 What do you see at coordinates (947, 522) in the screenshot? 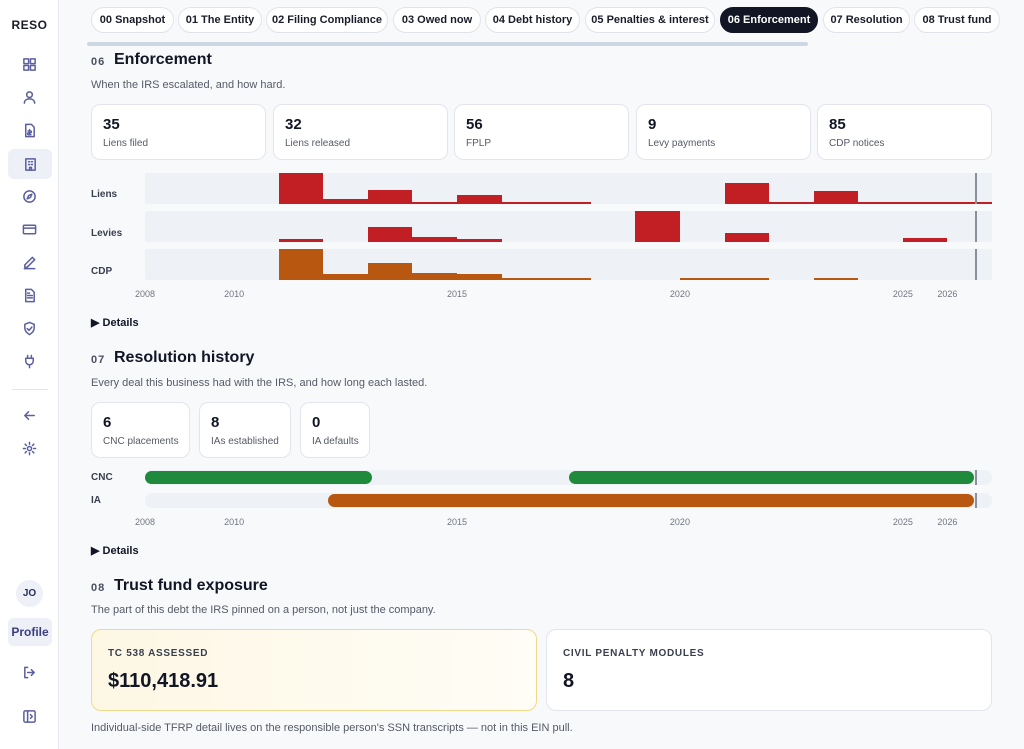
I see `axis-tick-label: 2026` at bounding box center [947, 522].